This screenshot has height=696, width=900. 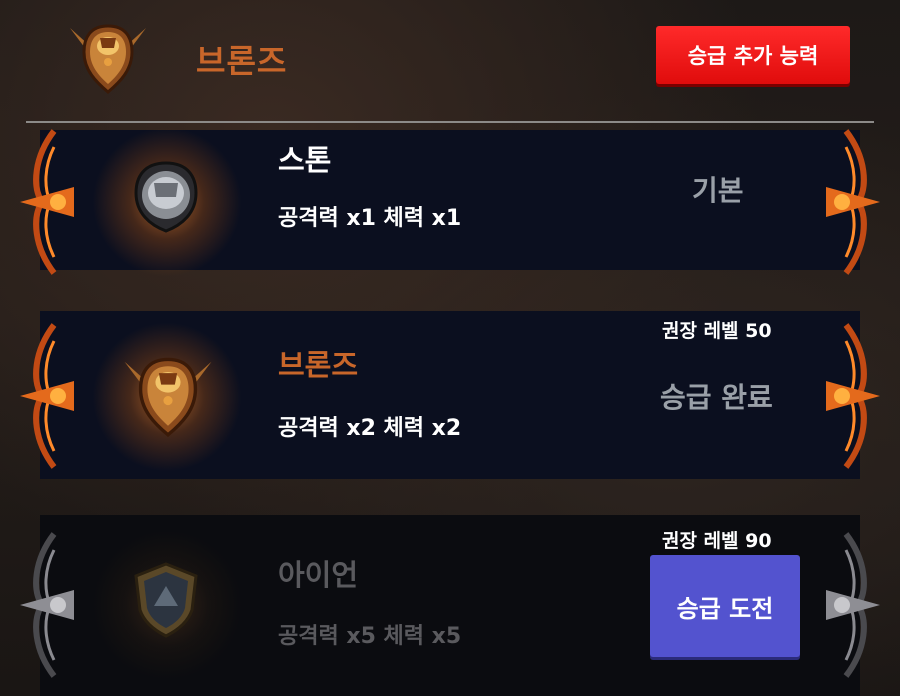 I want to click on silver-ornament-right-icon, so click(x=853, y=605).